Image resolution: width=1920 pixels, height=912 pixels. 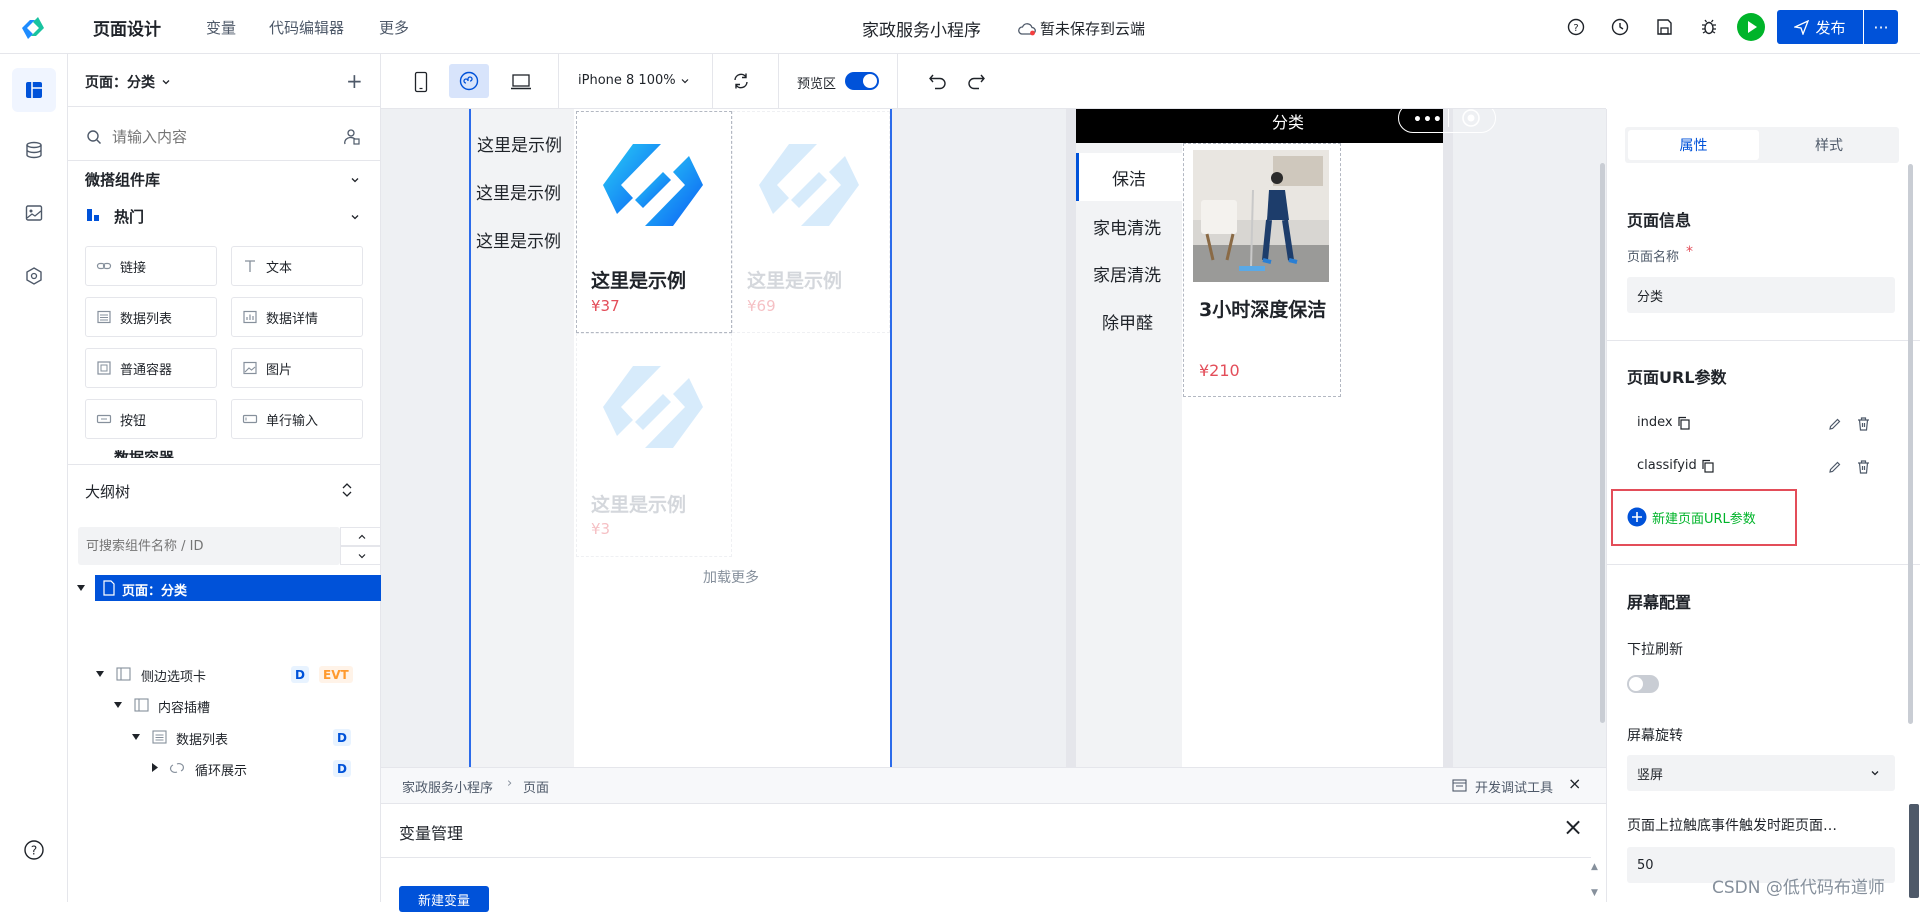 What do you see at coordinates (1428, 120) in the screenshot?
I see `more-dots-icon: •••` at bounding box center [1428, 120].